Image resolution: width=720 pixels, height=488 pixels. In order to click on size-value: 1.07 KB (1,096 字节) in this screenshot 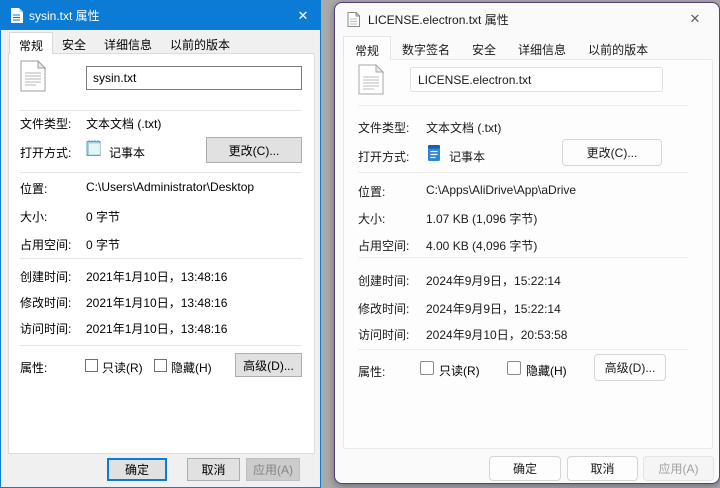, I will do `click(482, 219)`.